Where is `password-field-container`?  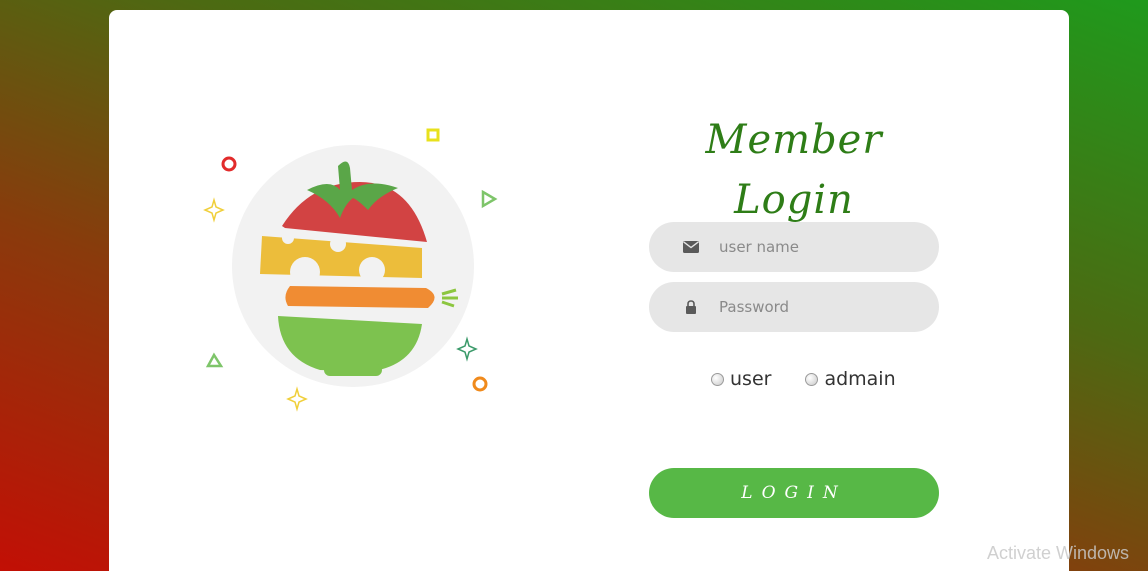
password-field-container is located at coordinates (794, 307).